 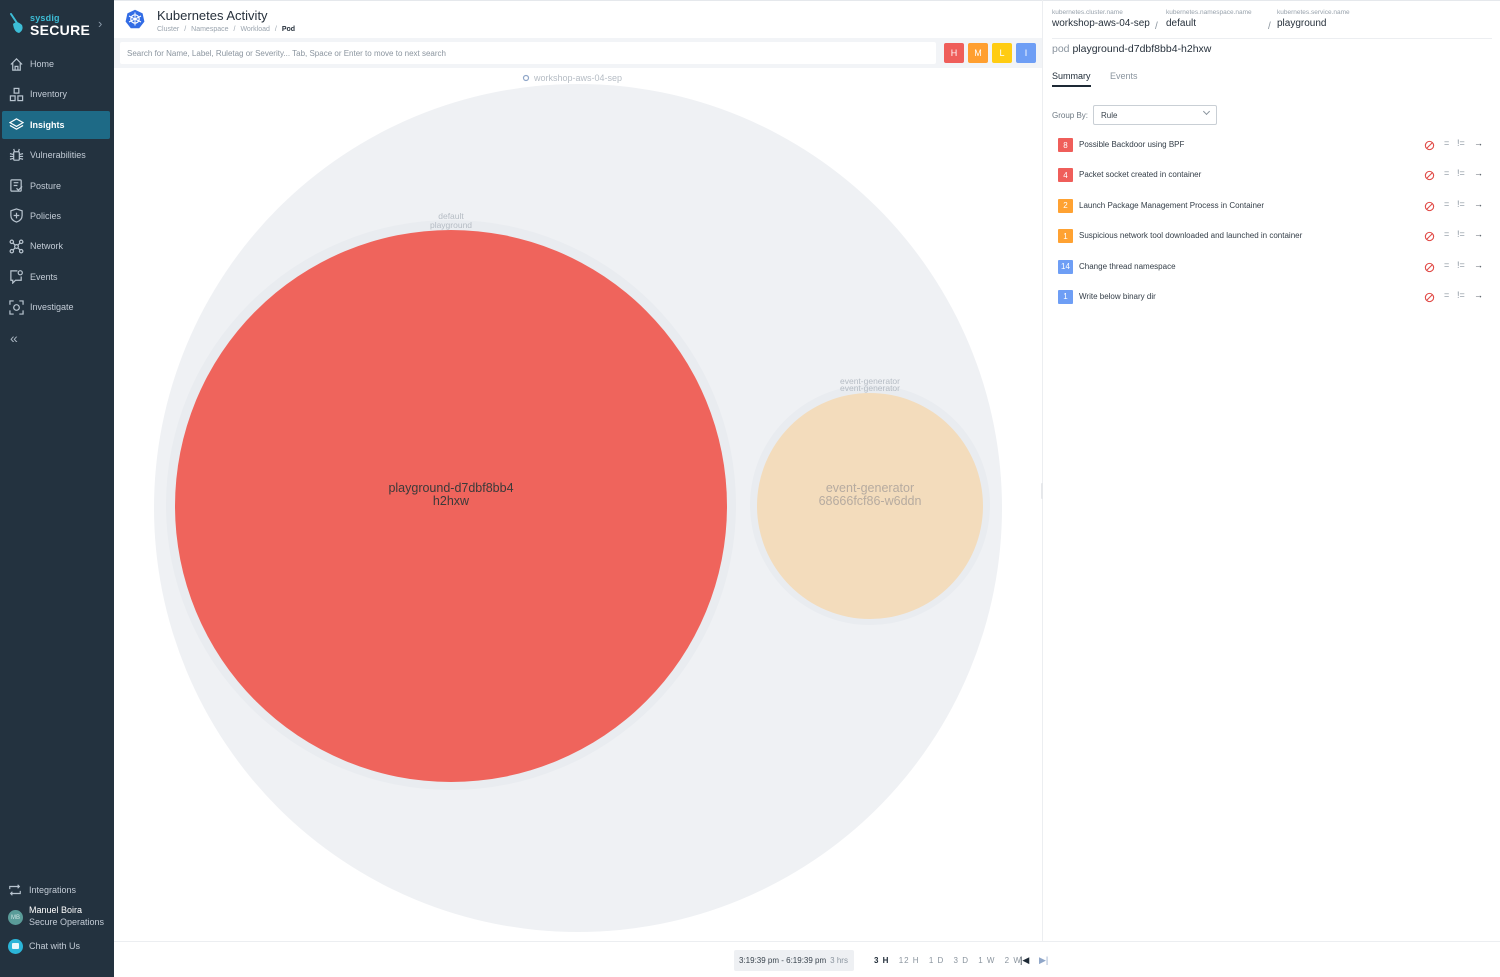 I want to click on rule-name: Change thread namespace, so click(x=1127, y=266).